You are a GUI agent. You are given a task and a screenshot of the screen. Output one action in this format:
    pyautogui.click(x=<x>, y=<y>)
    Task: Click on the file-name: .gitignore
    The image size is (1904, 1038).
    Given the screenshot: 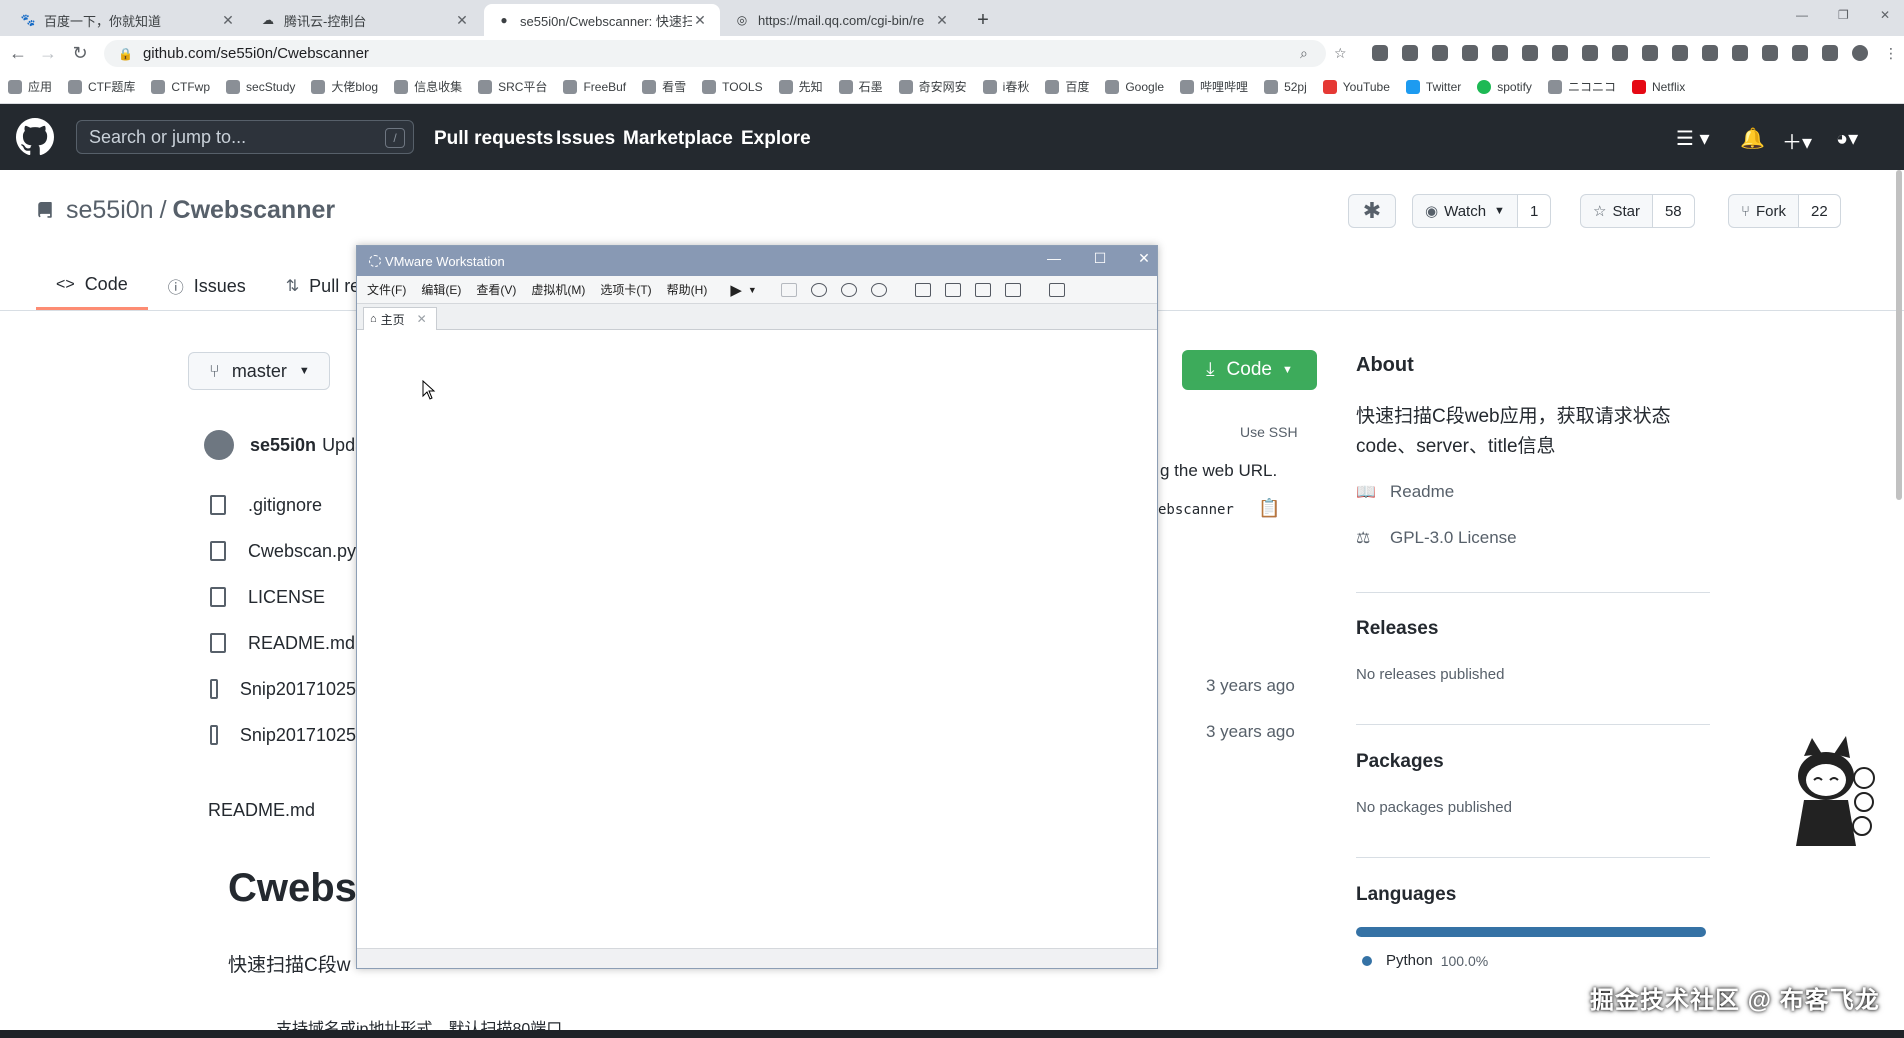 What is the action you would take?
    pyautogui.click(x=285, y=505)
    